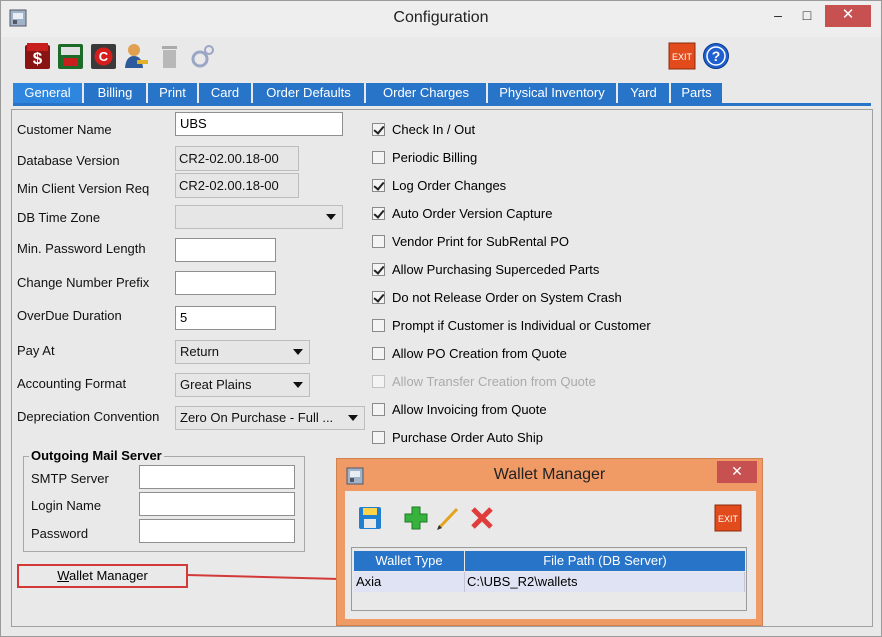 The width and height of the screenshot is (882, 637). Describe the element at coordinates (807, 16) in the screenshot. I see `maximize-button: □` at that location.